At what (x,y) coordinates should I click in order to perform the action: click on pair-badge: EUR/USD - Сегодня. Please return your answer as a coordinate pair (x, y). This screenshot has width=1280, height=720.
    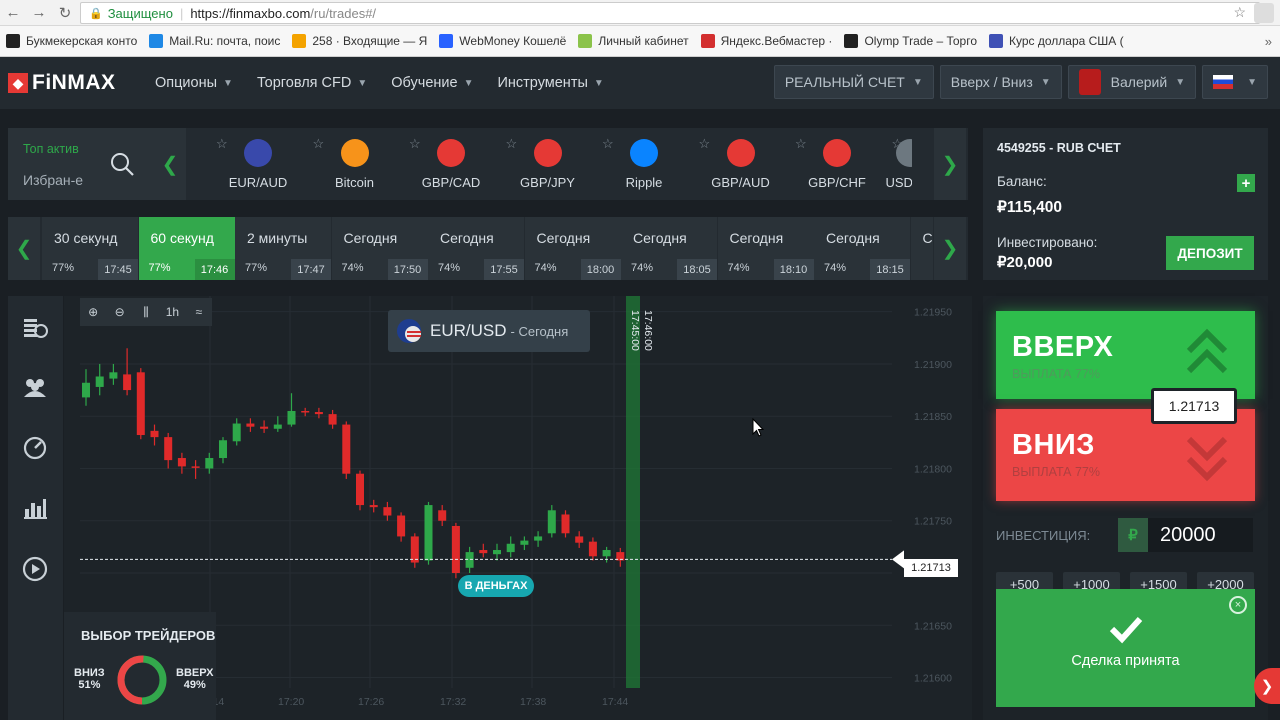
    Looking at the image, I should click on (489, 331).